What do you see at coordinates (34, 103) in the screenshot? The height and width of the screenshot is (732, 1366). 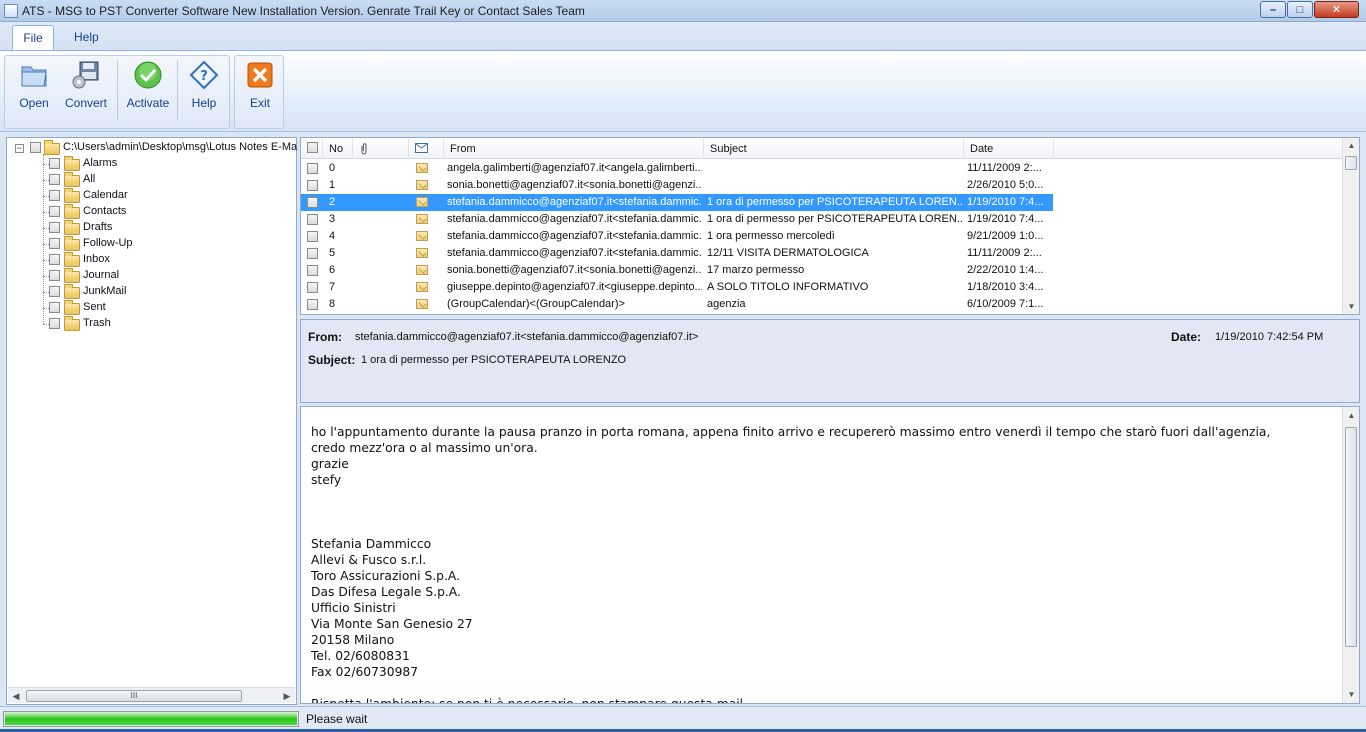 I see `open-label: Open` at bounding box center [34, 103].